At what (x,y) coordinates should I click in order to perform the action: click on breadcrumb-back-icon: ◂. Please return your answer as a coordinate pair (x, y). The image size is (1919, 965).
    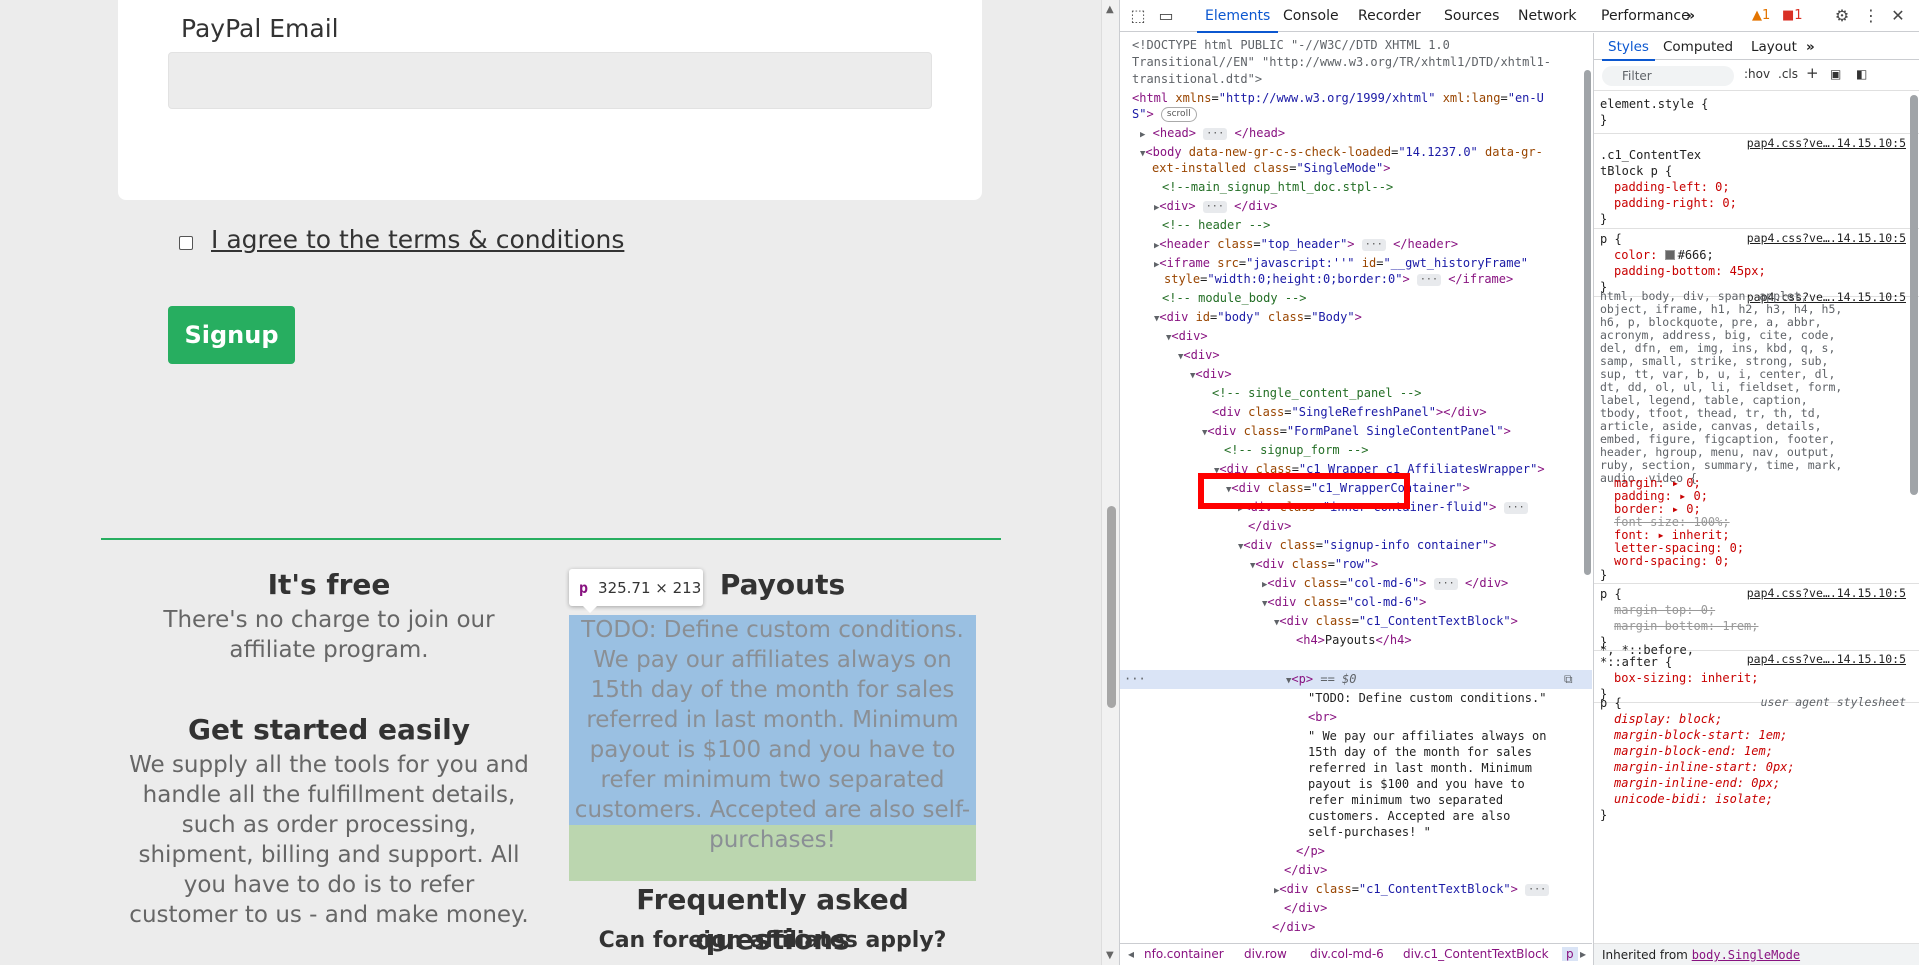
    Looking at the image, I should click on (1131, 954).